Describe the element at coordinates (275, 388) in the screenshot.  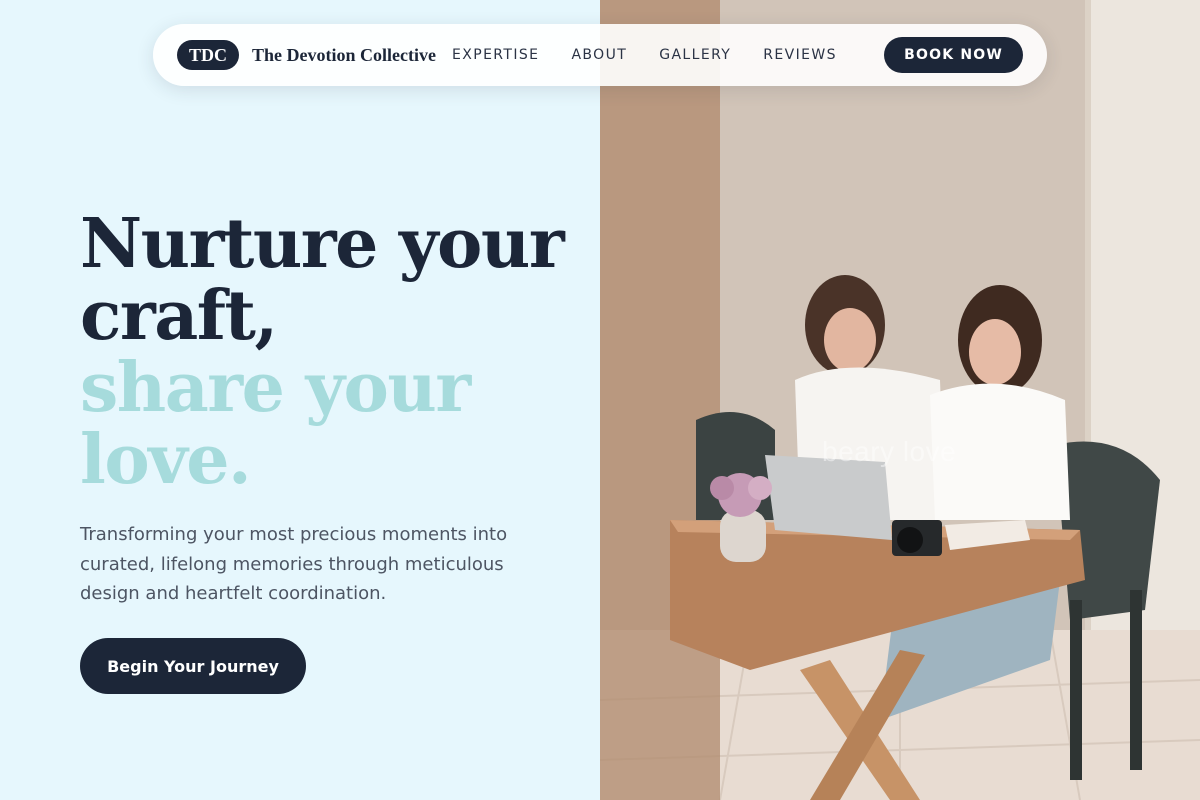
I see `headline-line-3: share your` at that location.